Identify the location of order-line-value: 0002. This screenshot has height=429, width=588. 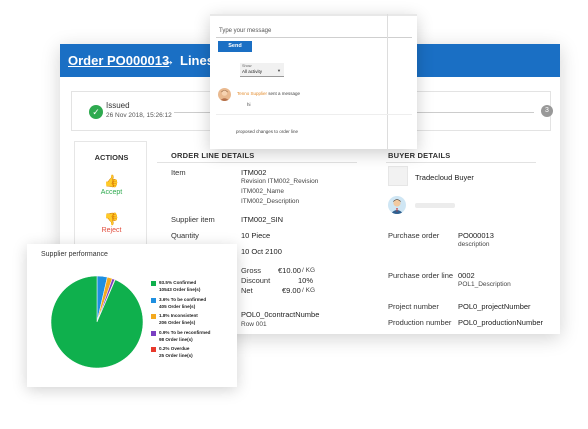
(466, 275).